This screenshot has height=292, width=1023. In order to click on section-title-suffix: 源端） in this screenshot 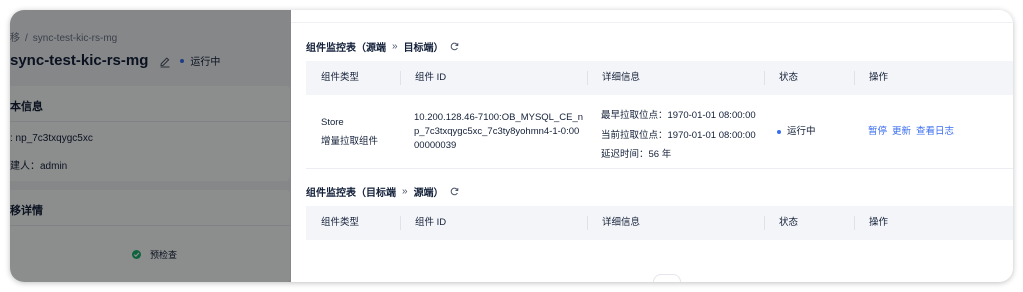, I will do `click(428, 193)`.